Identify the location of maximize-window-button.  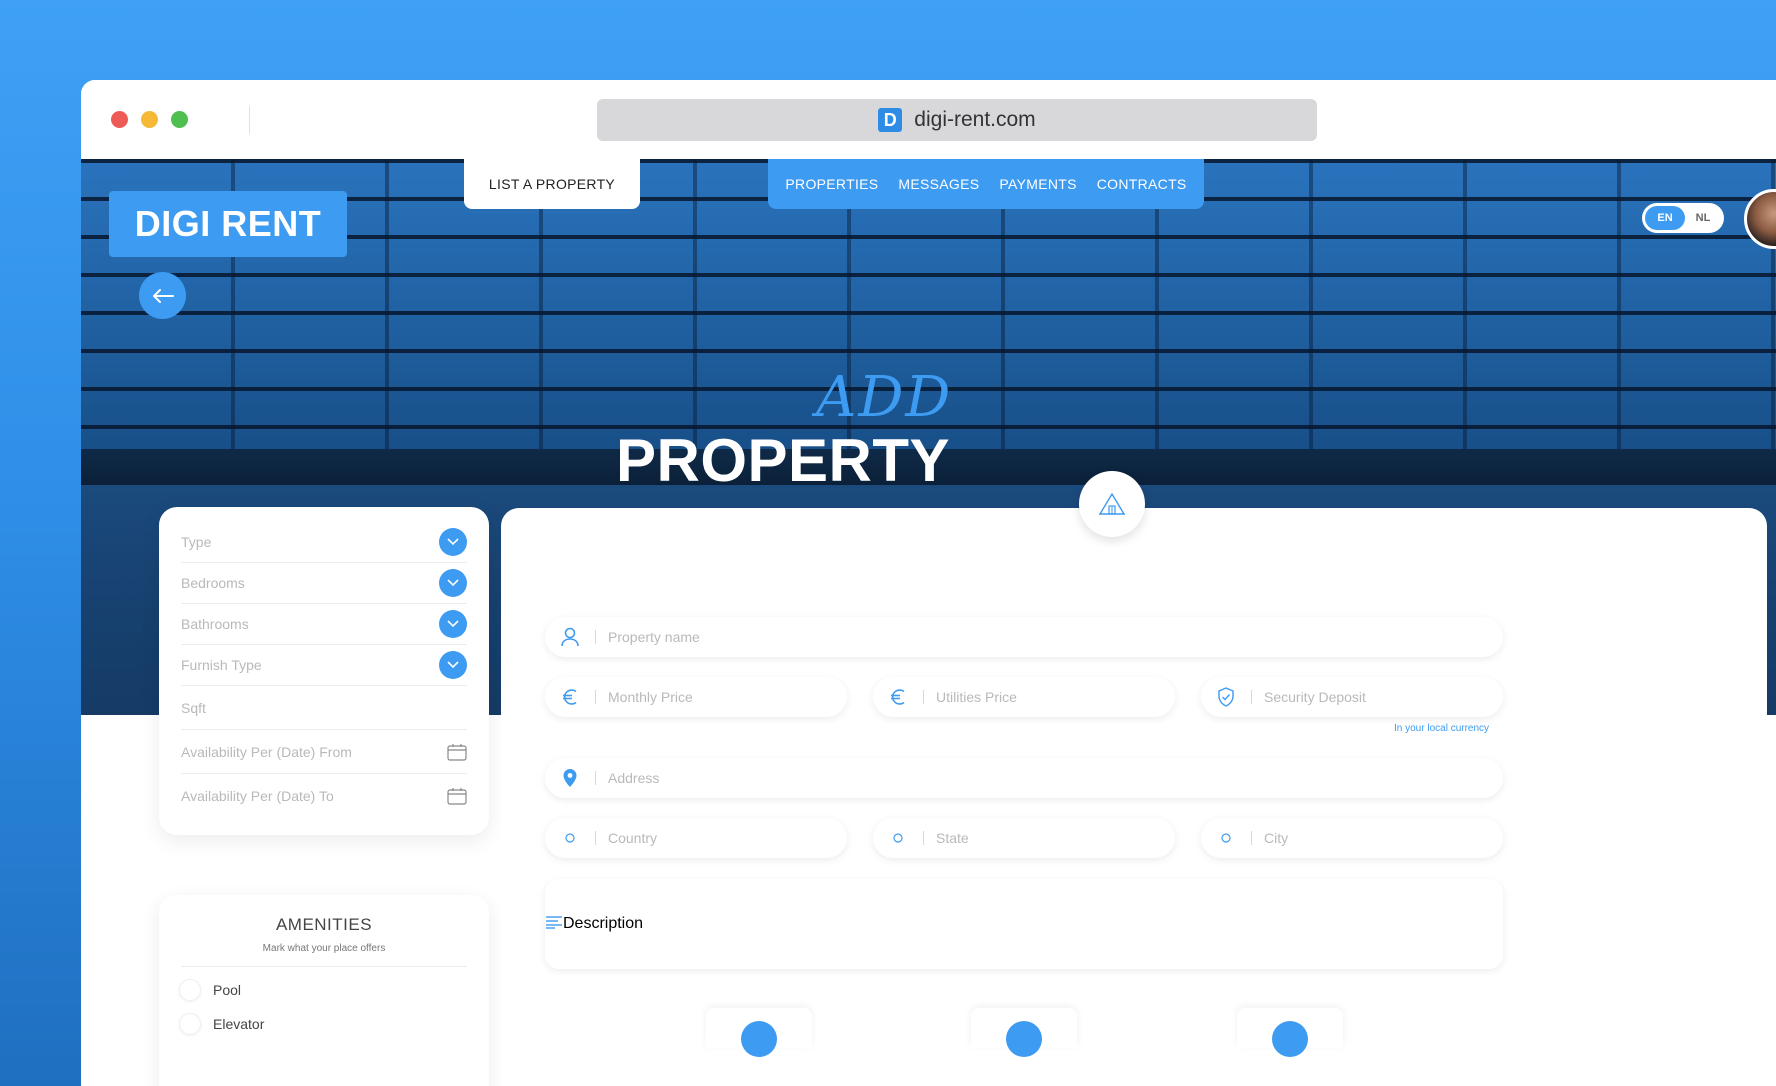
(179, 119).